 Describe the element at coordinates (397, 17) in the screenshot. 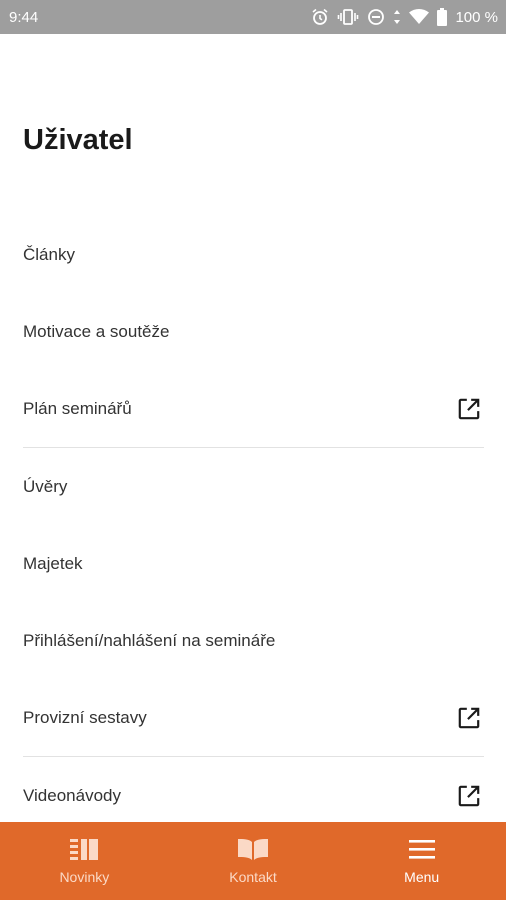

I see `data-arrows-icon` at that location.